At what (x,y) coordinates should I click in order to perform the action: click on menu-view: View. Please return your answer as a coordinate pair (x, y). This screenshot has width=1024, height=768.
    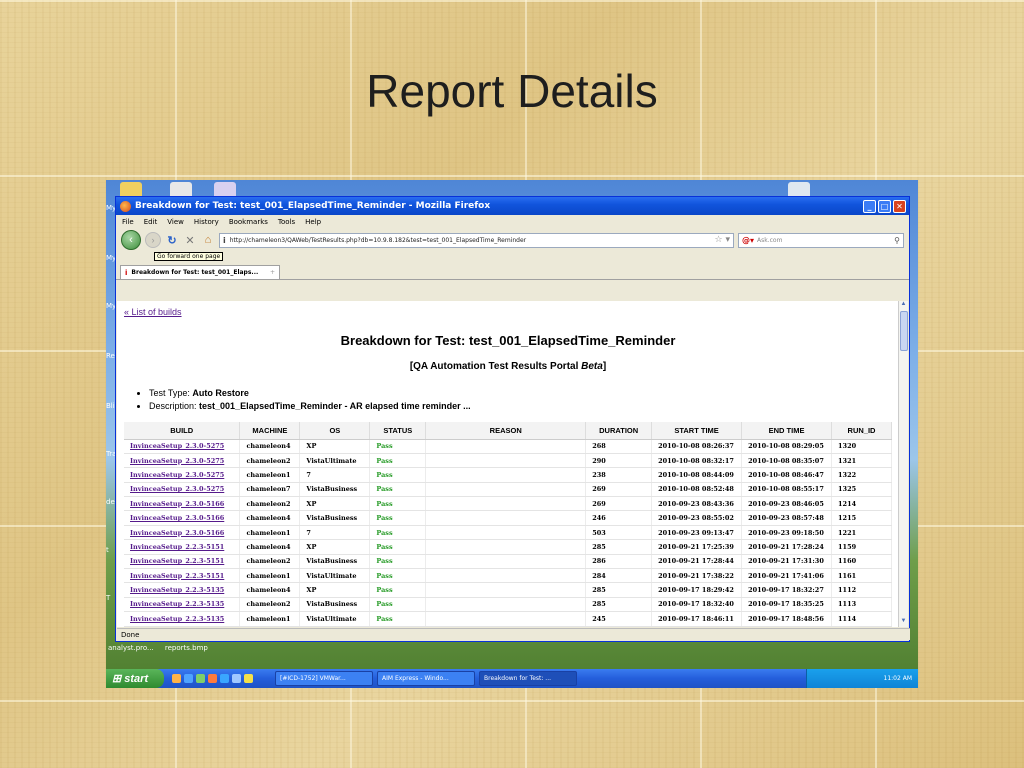
    Looking at the image, I should click on (175, 222).